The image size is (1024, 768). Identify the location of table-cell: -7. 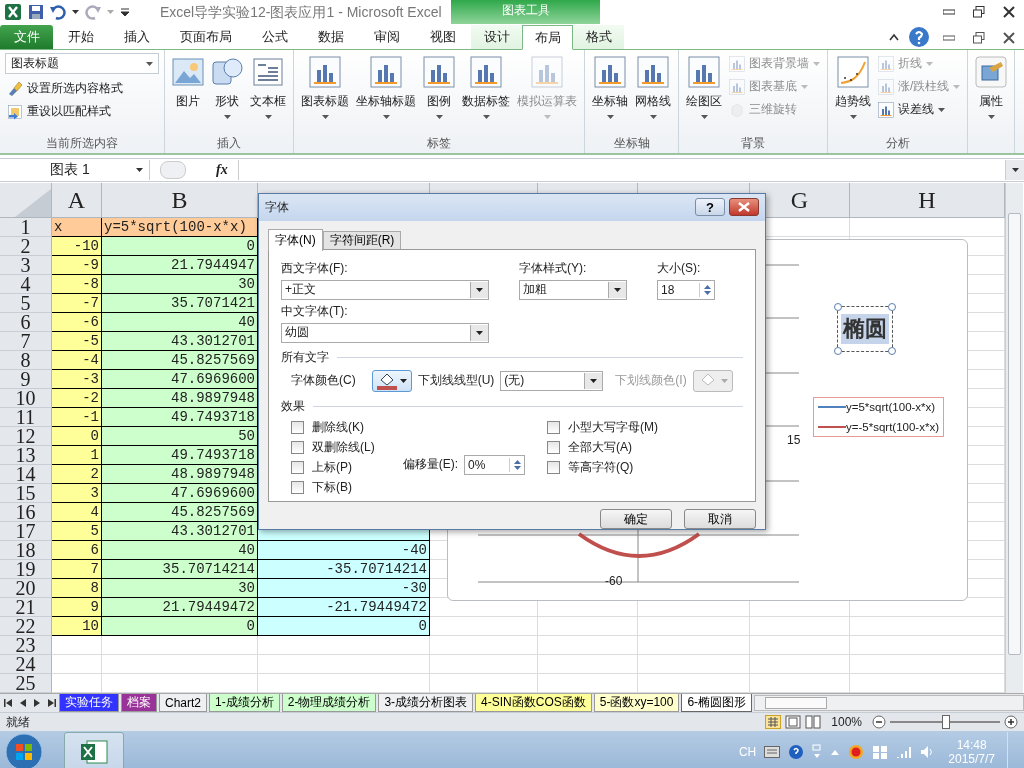
(77, 303).